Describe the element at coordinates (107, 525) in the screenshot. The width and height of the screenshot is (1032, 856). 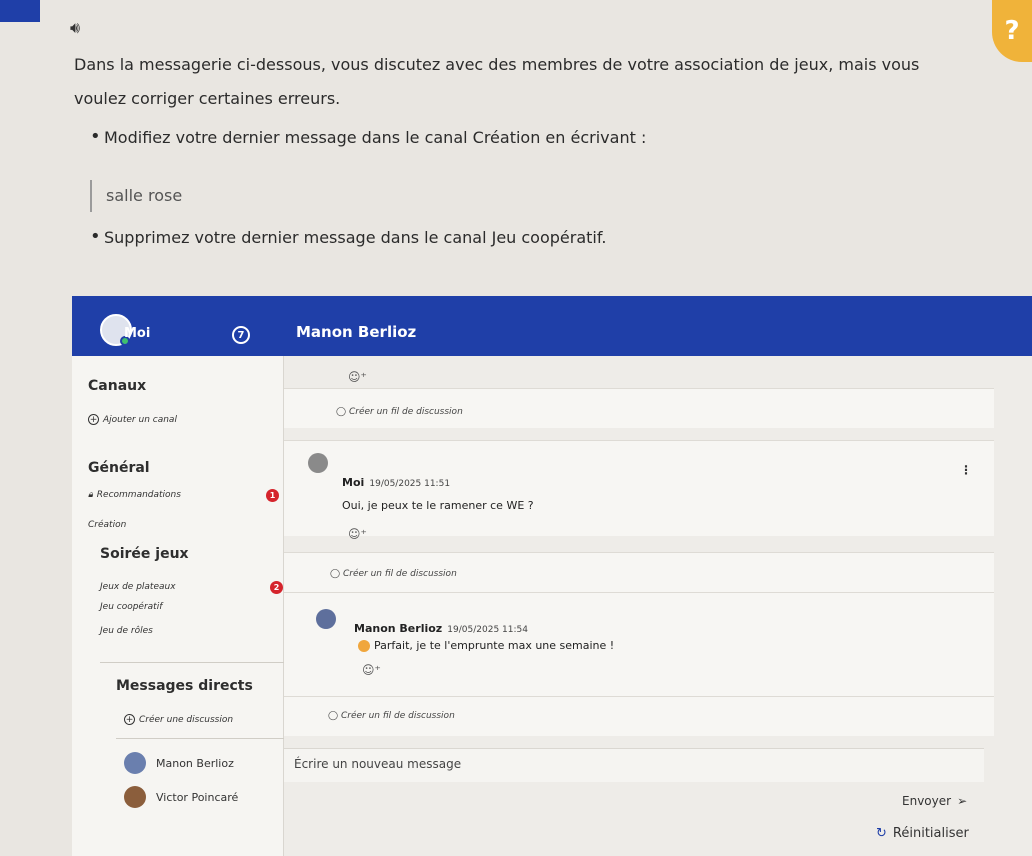
I see `channel-creation: Création` at that location.